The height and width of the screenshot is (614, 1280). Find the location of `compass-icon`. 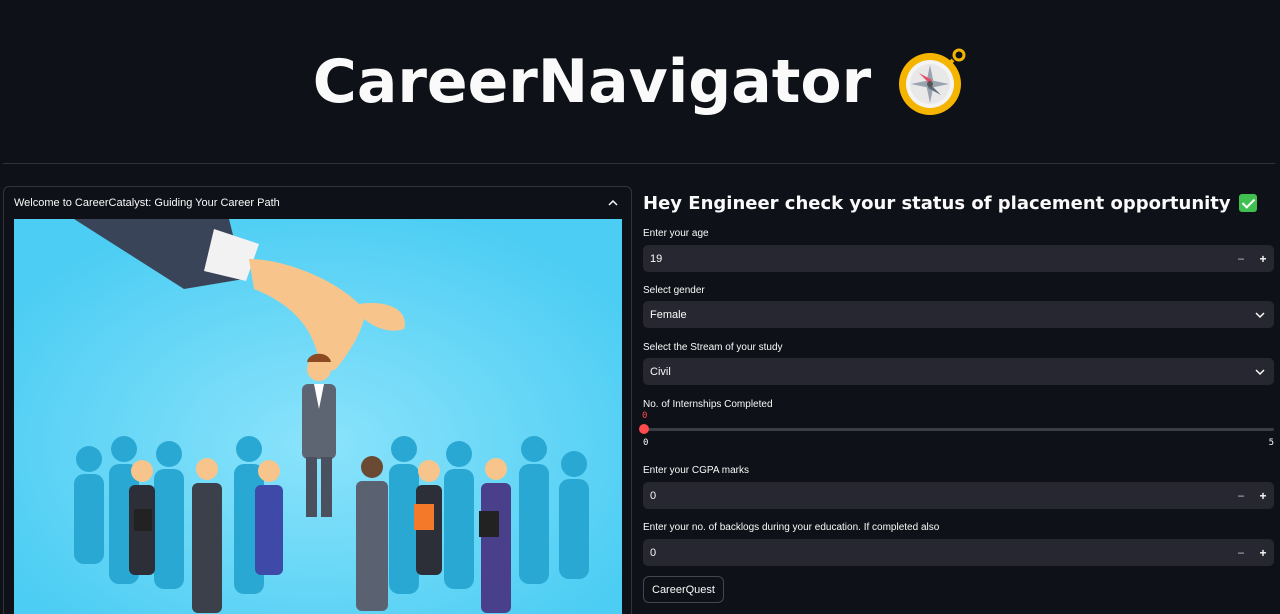

compass-icon is located at coordinates (932, 81).